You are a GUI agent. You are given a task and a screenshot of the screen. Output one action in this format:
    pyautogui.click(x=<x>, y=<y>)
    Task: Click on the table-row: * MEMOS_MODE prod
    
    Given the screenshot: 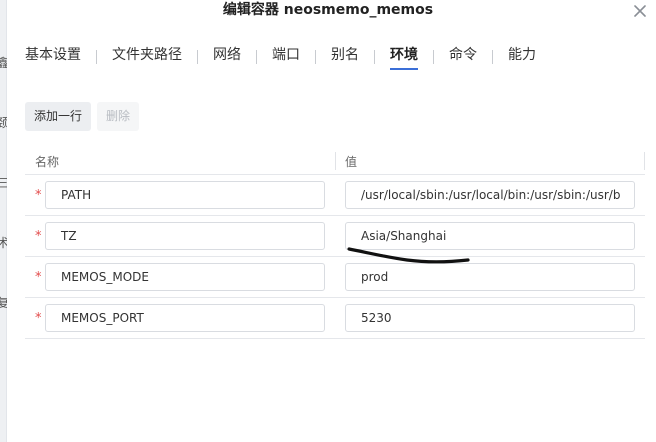 What is the action you would take?
    pyautogui.click(x=335, y=277)
    